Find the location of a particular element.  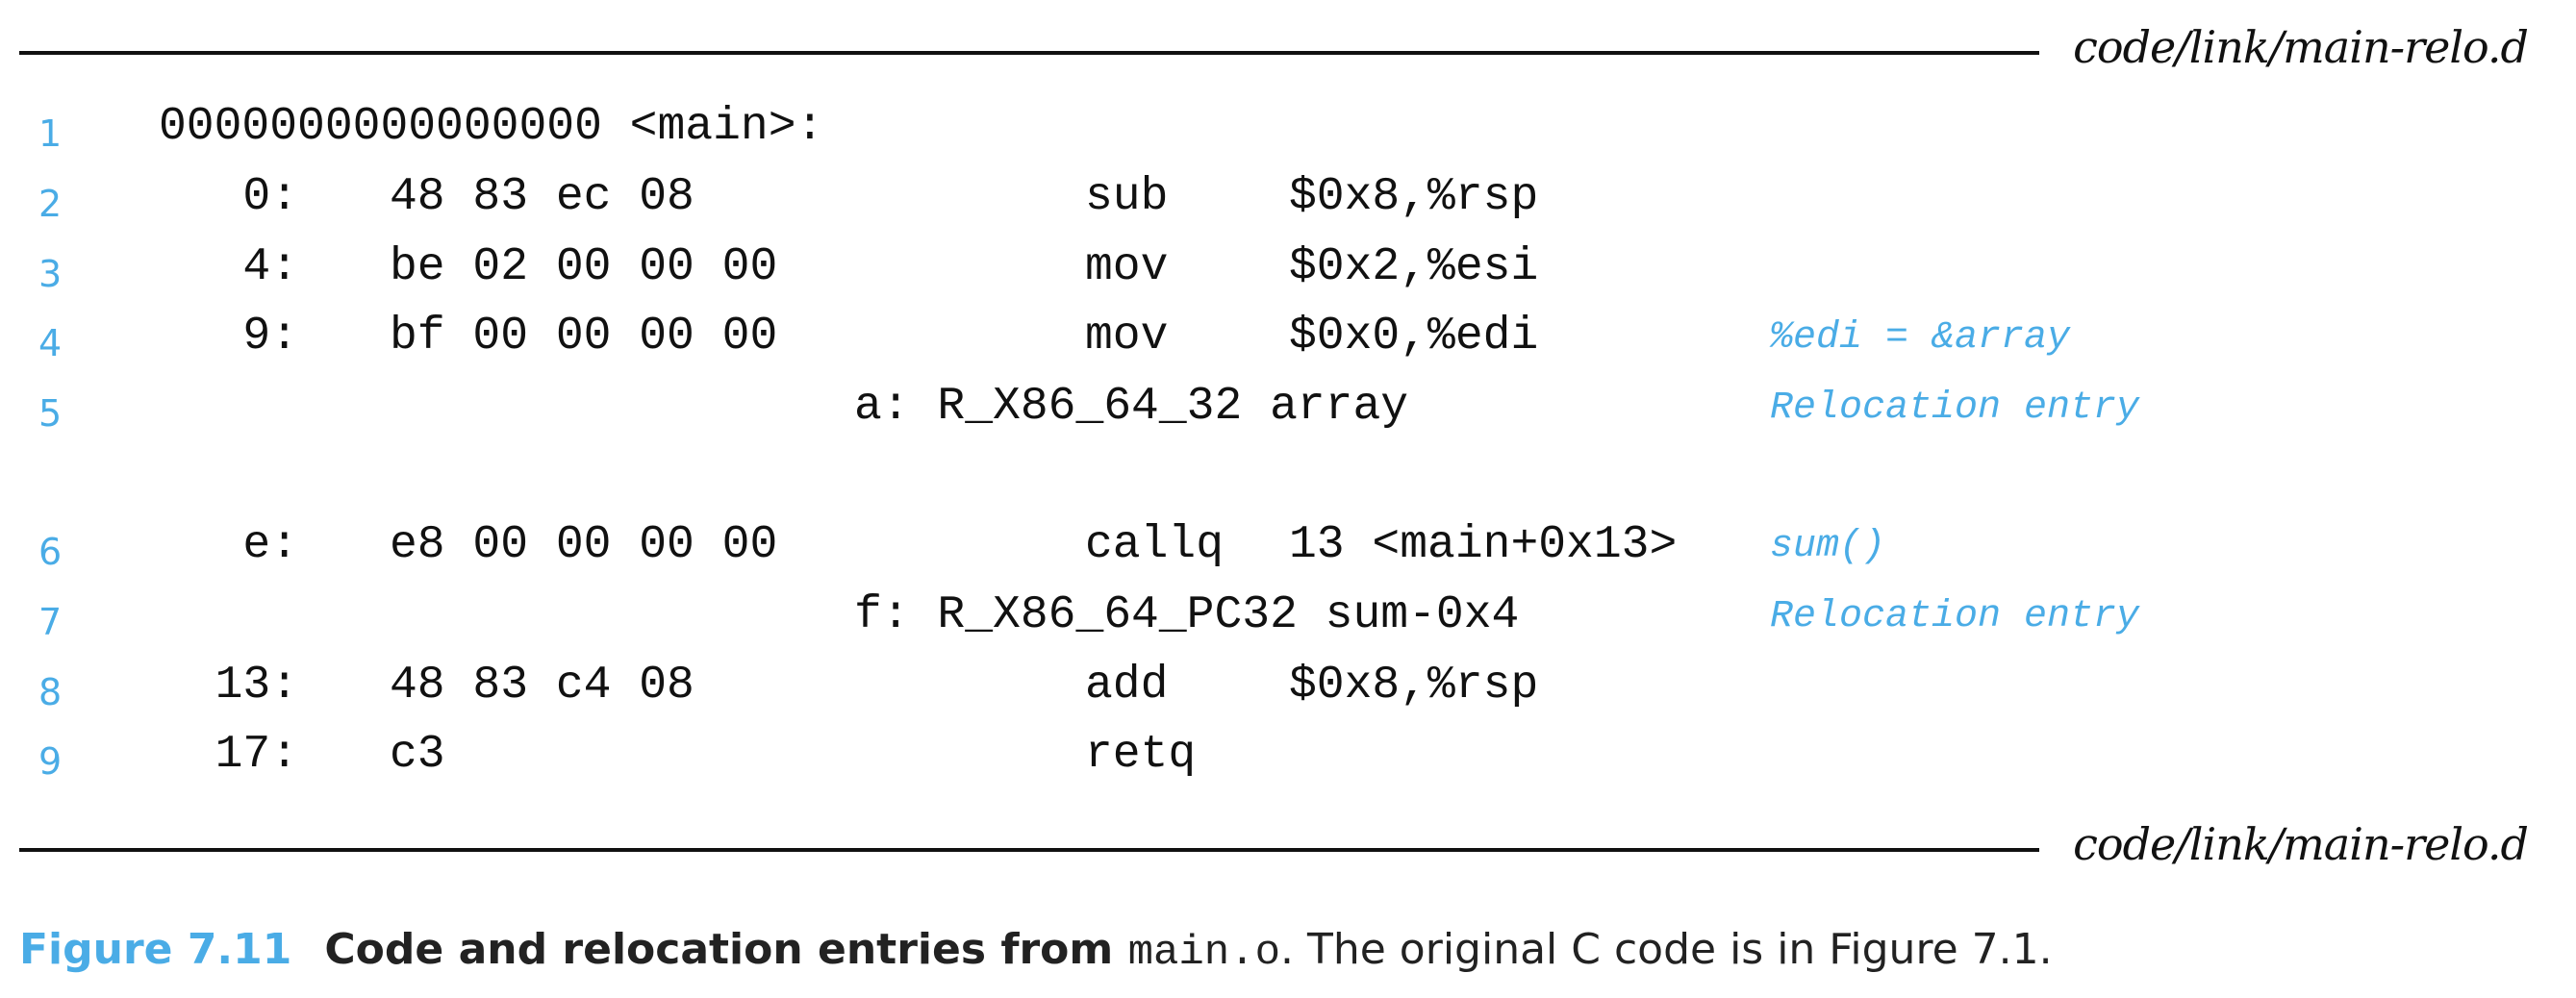

machine-bytes: 48 83 c4 08 is located at coordinates (543, 685).